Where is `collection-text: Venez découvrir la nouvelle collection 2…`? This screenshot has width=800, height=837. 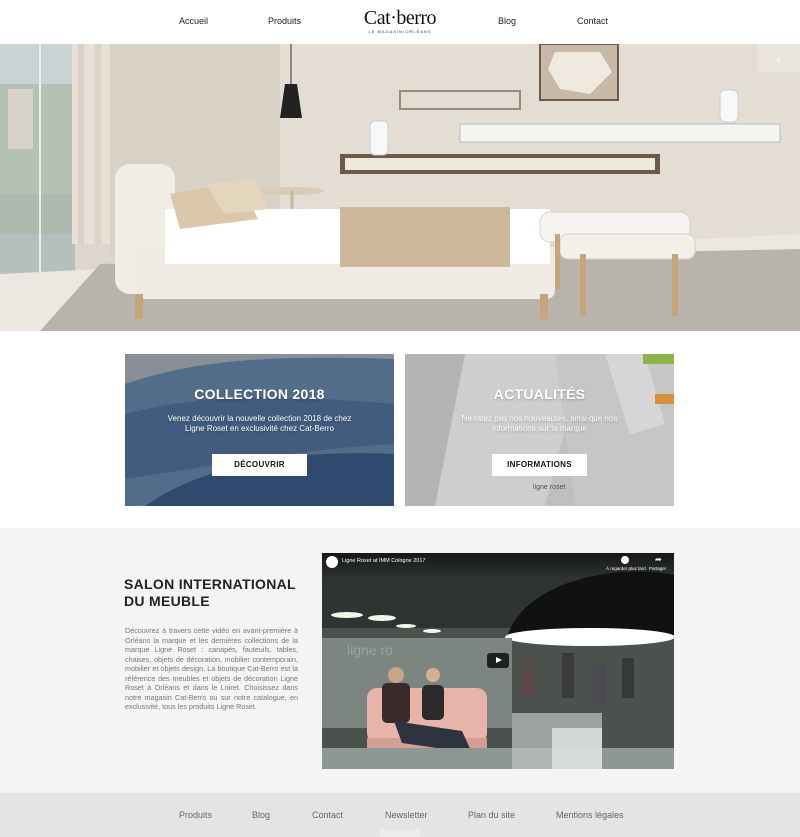 collection-text: Venez découvrir la nouvelle collection 2… is located at coordinates (259, 423).